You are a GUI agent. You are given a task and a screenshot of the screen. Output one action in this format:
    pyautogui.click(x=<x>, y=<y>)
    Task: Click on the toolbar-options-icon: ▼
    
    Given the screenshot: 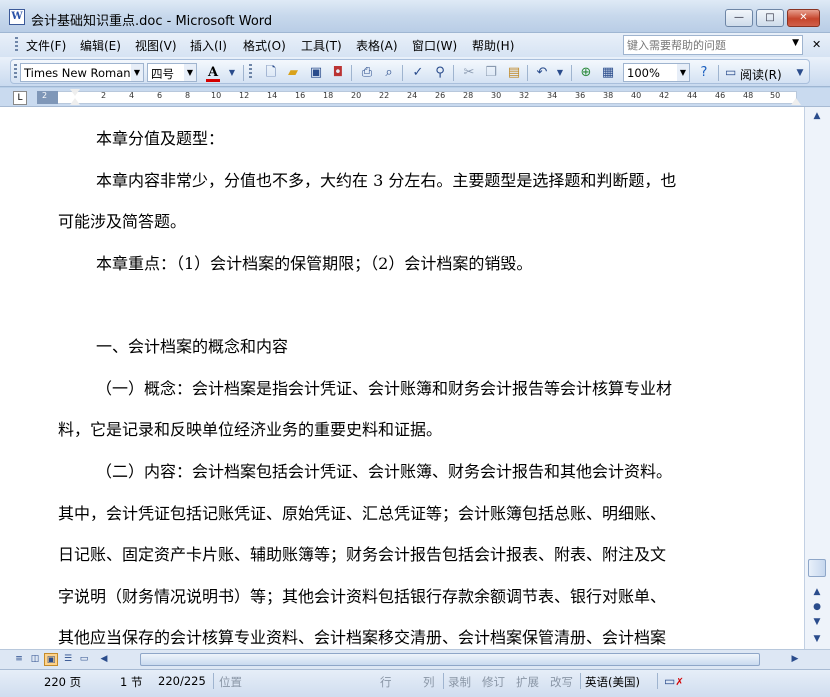 What is the action you would take?
    pyautogui.click(x=800, y=73)
    